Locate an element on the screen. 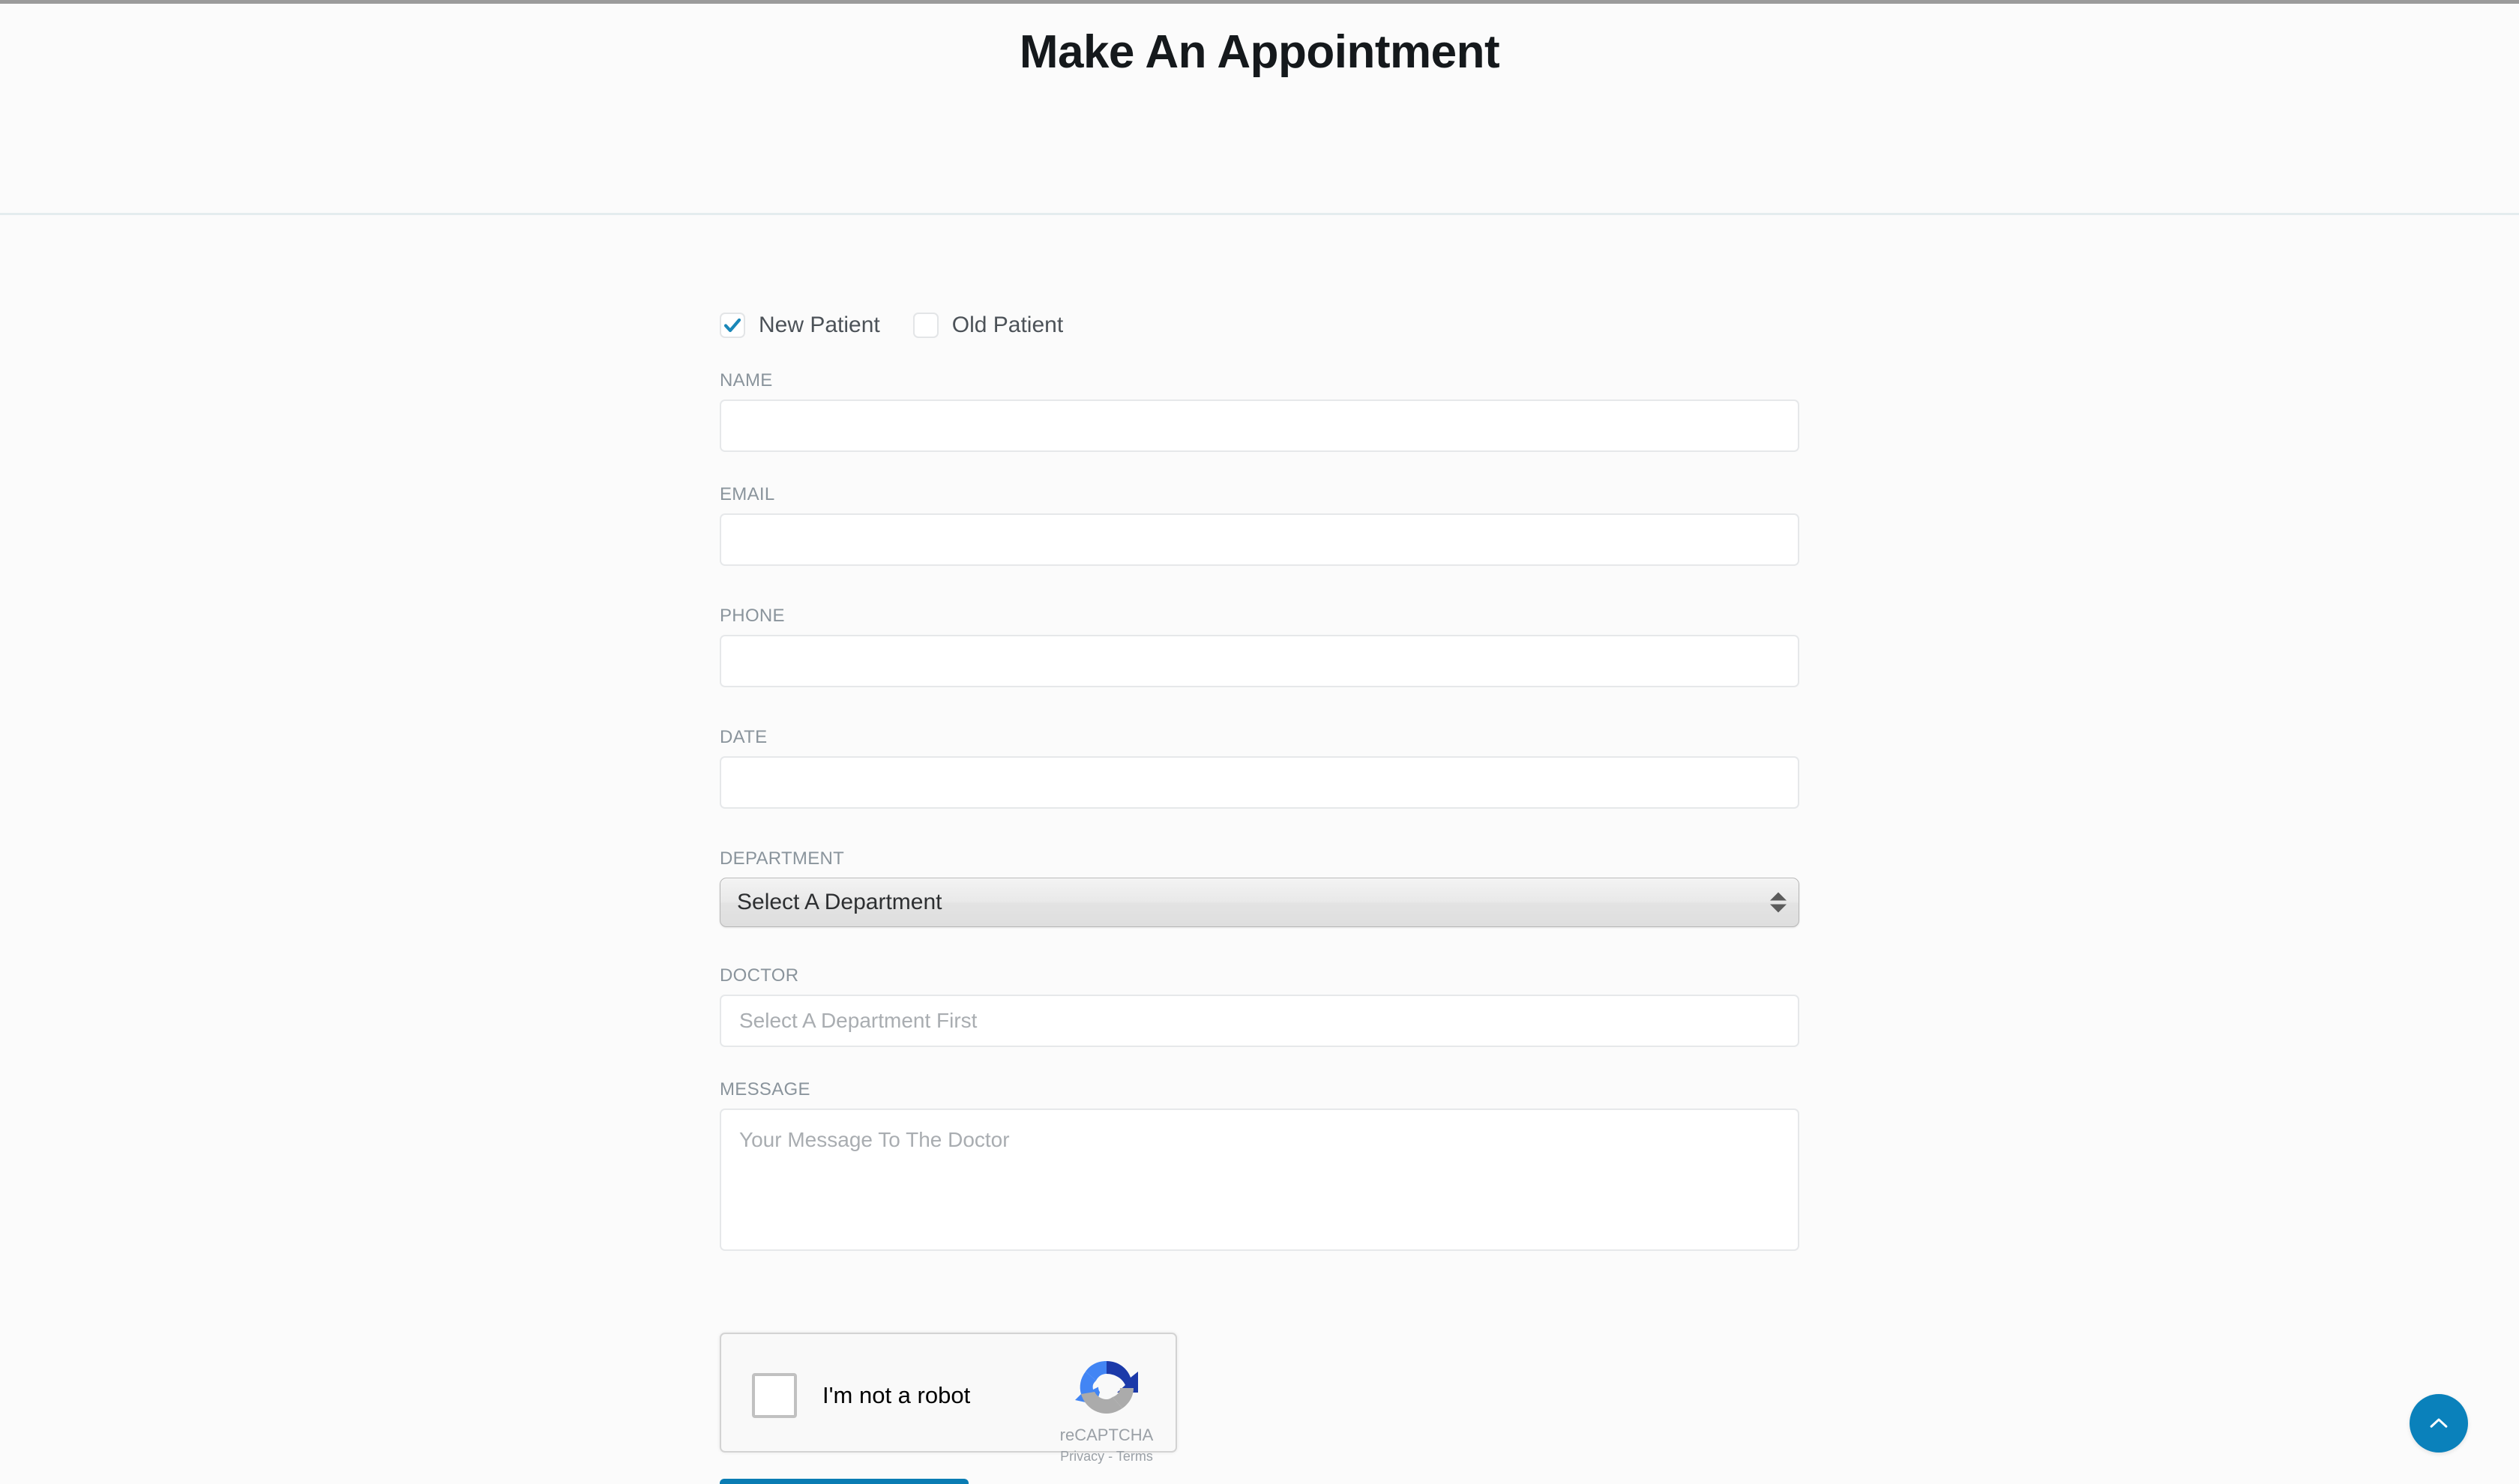 This screenshot has height=1484, width=2519. patient-type-row: New Patient Old Patient is located at coordinates (891, 325).